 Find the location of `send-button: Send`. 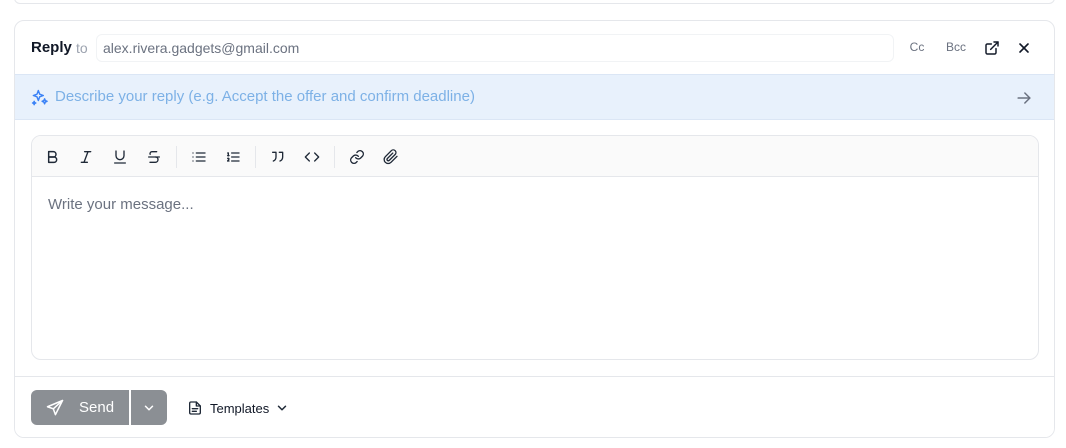

send-button: Send is located at coordinates (80, 407).